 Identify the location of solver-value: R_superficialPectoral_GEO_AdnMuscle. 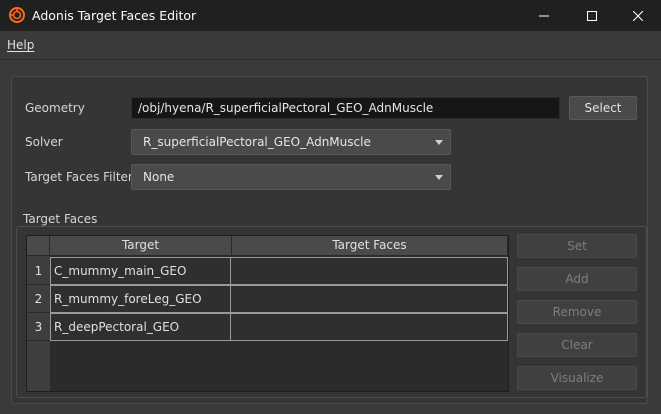
(257, 142).